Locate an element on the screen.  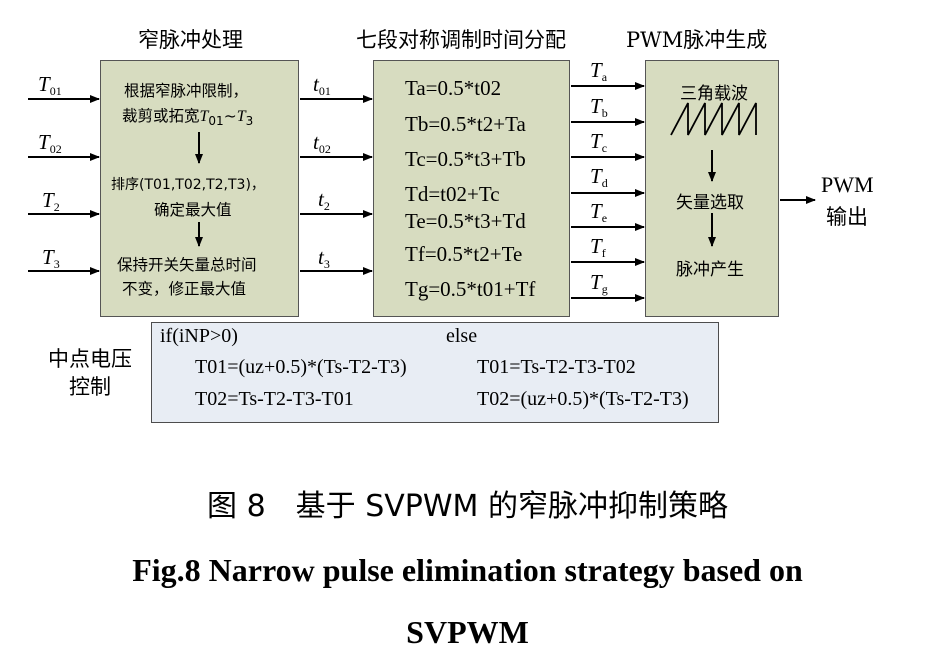
step3-line1: 保持开关矢量总时间 is located at coordinates (187, 265).